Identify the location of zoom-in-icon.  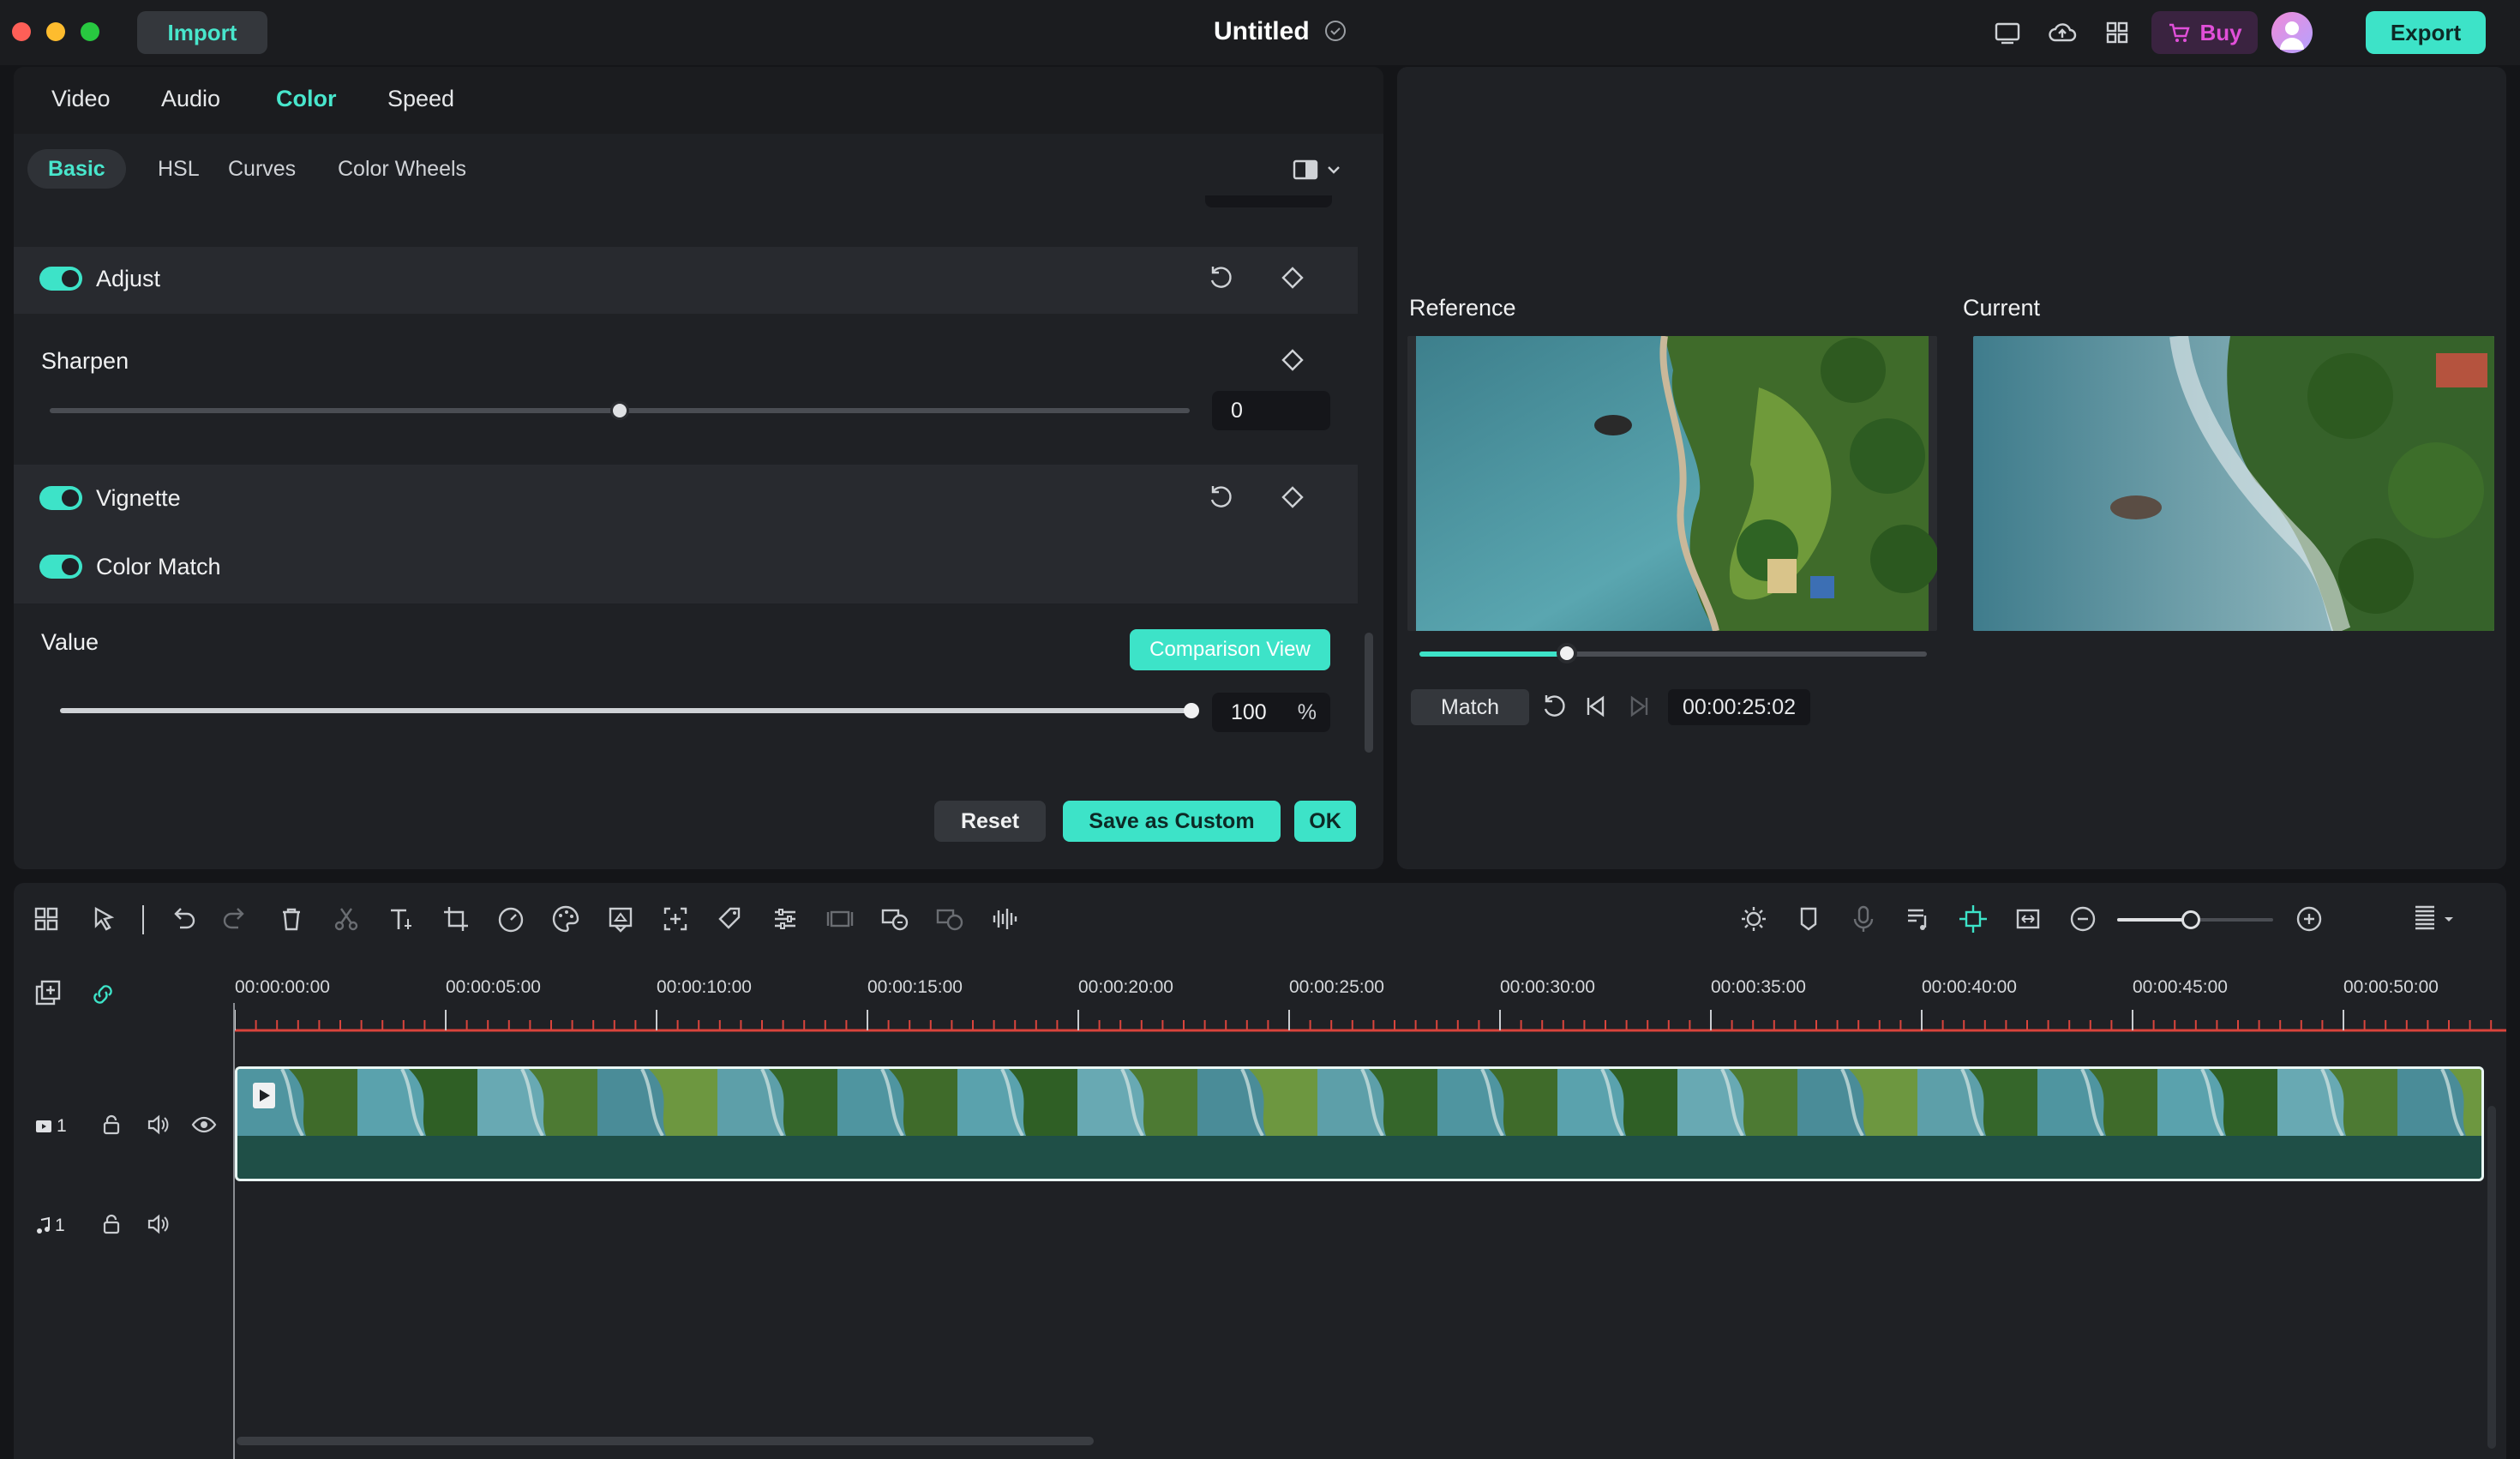
(2309, 919).